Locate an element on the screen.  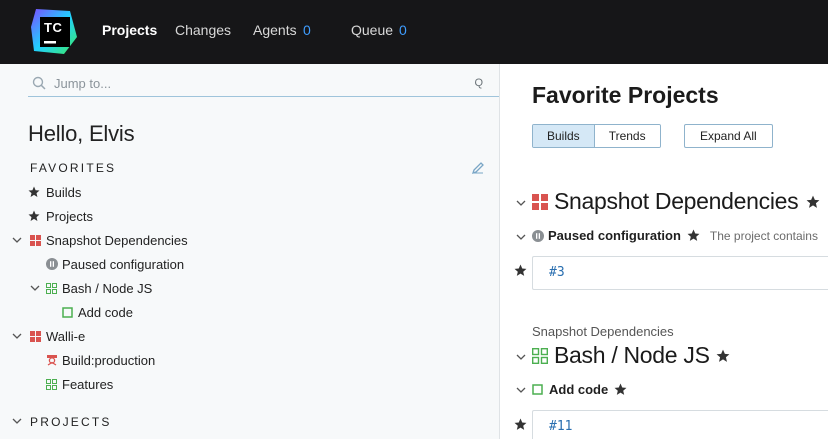
config-name-link: Add code is located at coordinates (578, 389).